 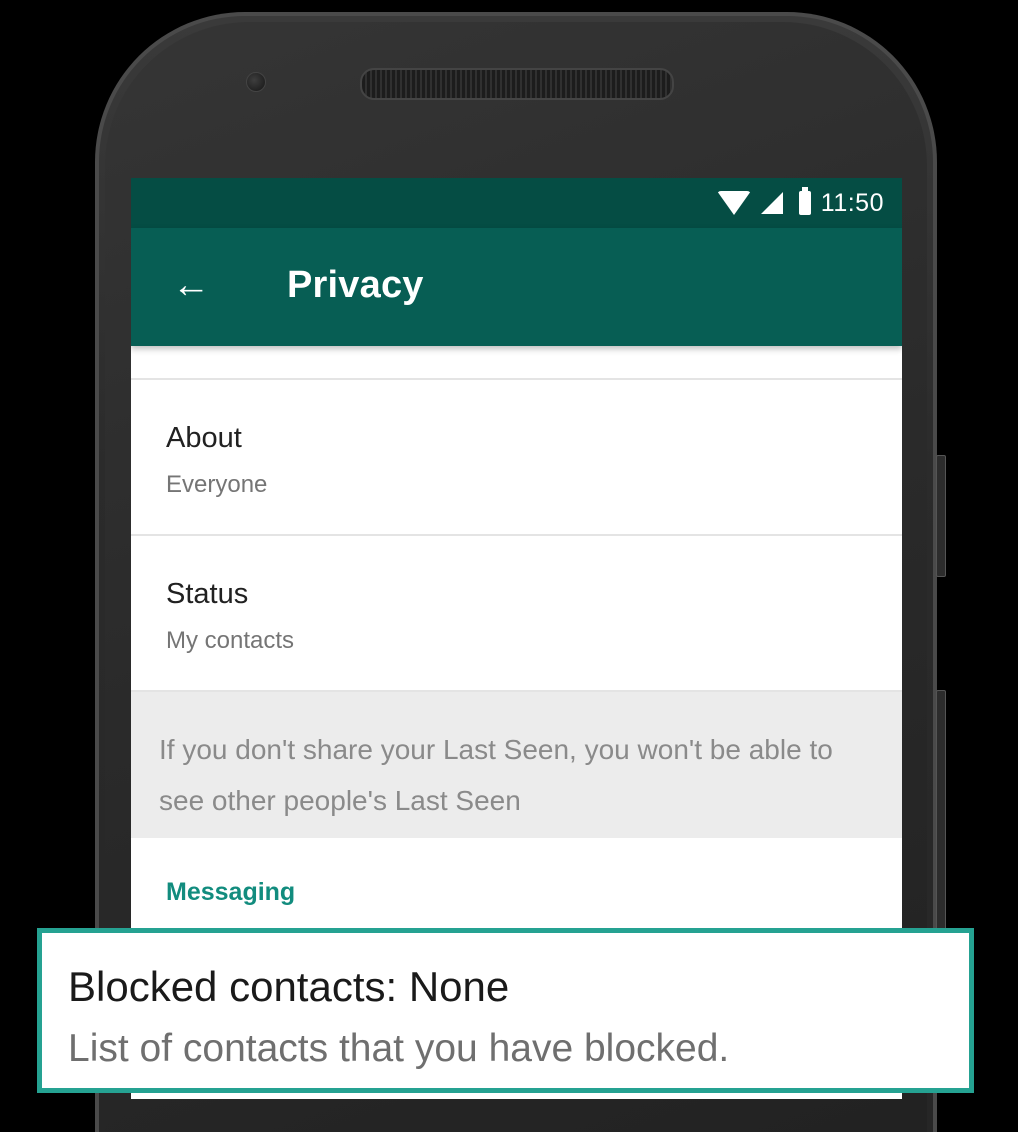 What do you see at coordinates (289, 986) in the screenshot?
I see `blocked-contacts-title: Blocked contacts: None` at bounding box center [289, 986].